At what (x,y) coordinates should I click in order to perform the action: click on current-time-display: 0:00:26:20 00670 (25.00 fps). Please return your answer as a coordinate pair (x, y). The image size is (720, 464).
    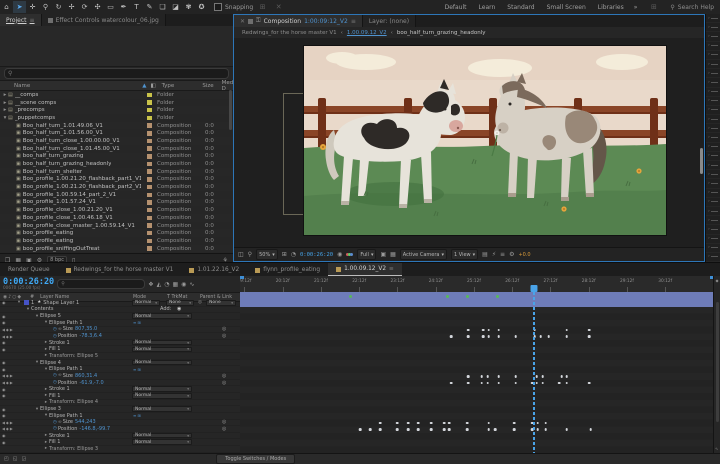
    Looking at the image, I should click on (28, 284).